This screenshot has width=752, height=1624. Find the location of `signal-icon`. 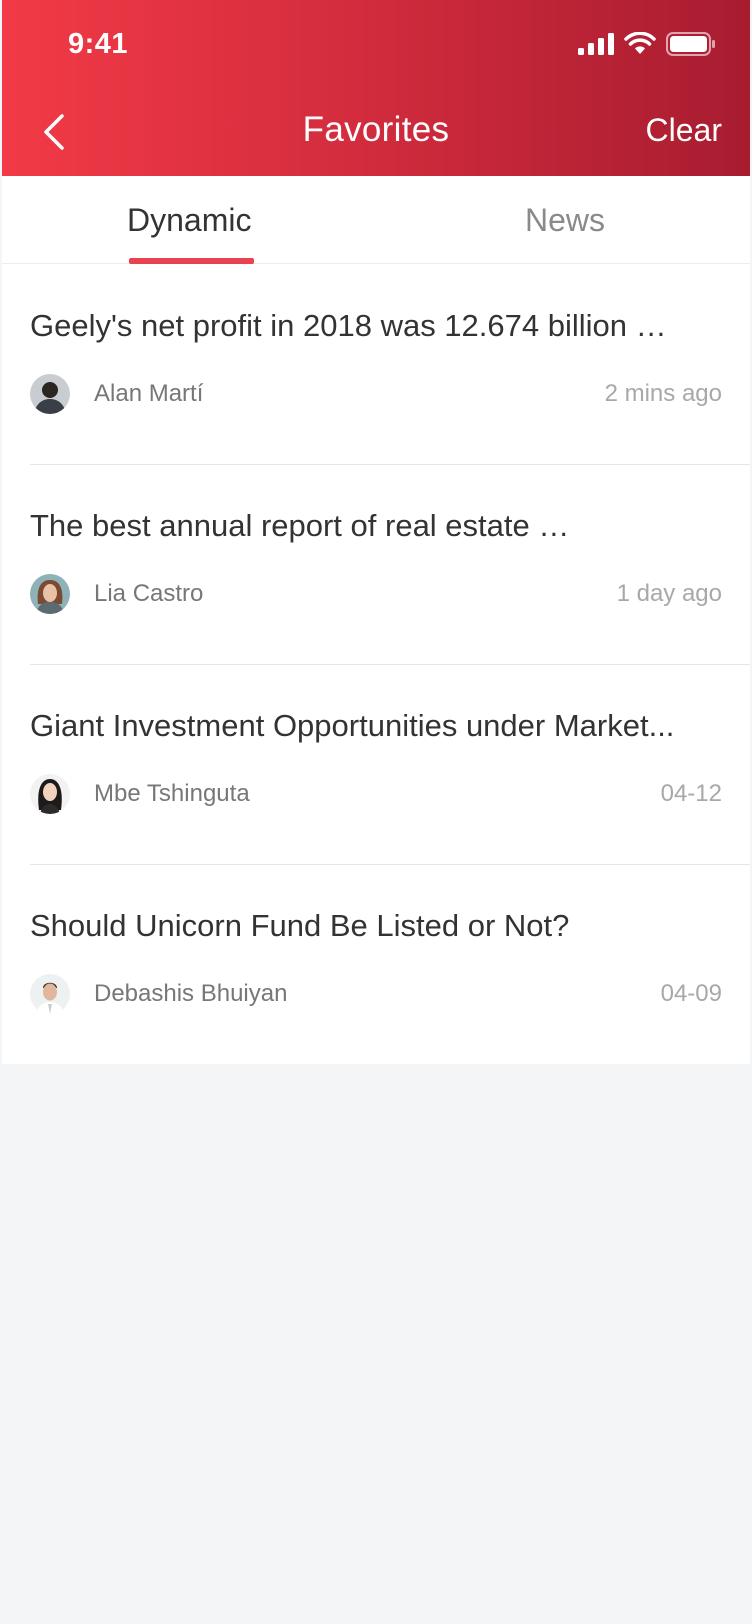

signal-icon is located at coordinates (596, 44).